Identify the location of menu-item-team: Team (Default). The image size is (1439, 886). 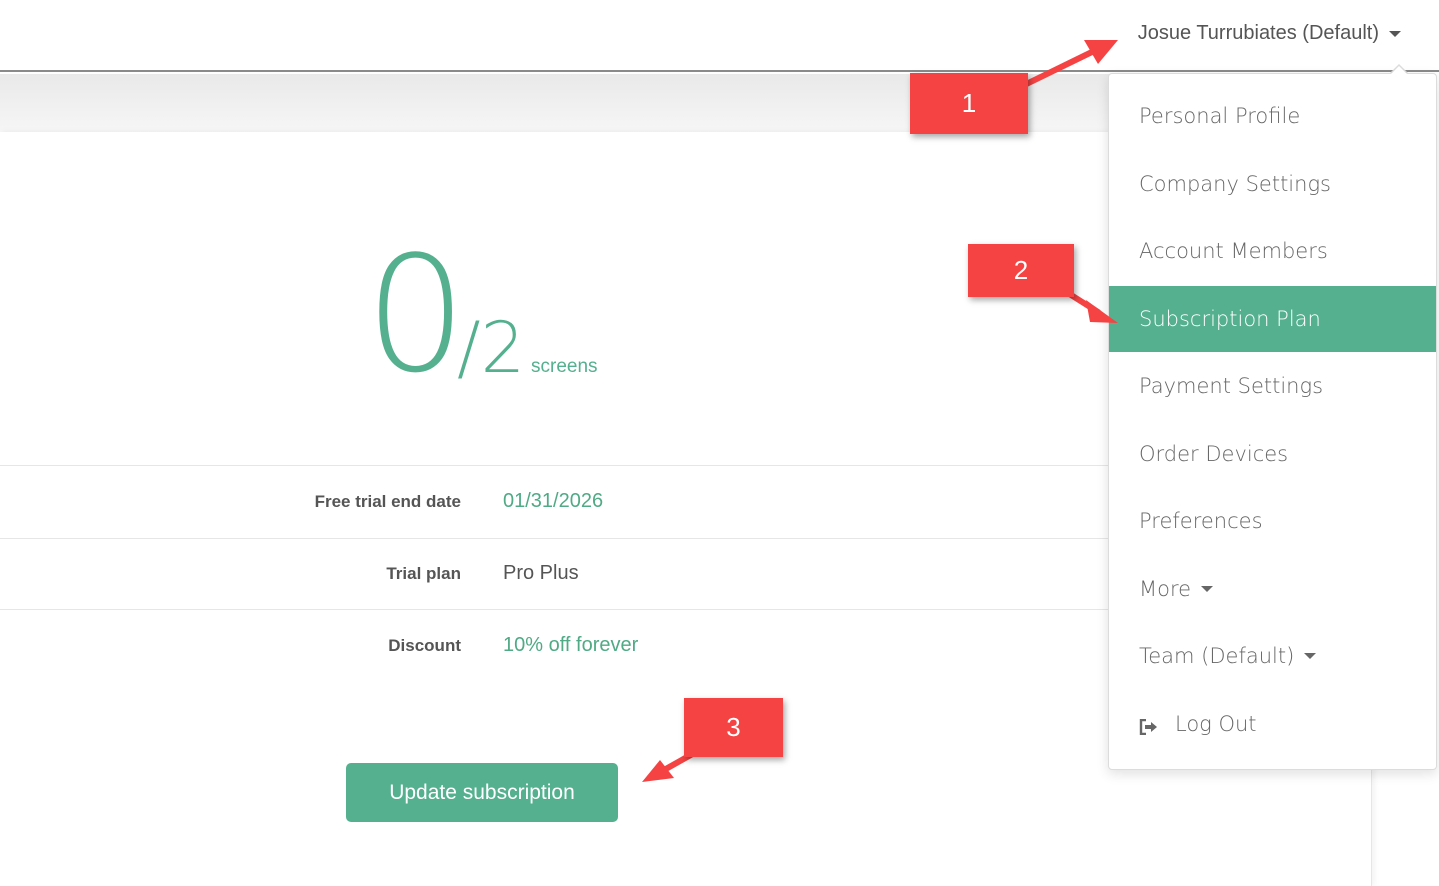
(1272, 656).